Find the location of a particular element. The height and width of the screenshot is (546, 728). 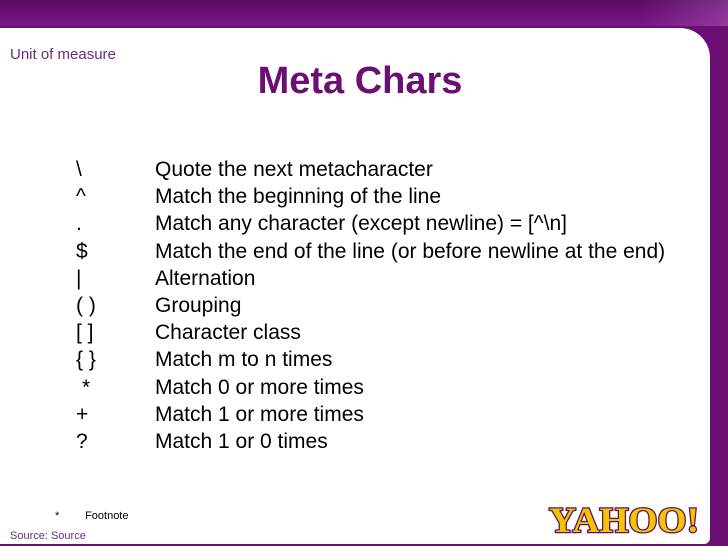

footnote-mark: * is located at coordinates (57, 516).